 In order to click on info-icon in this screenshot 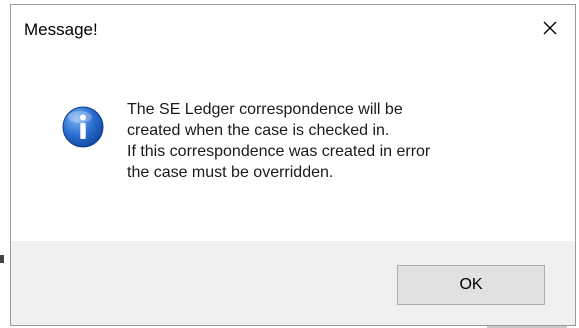, I will do `click(83, 127)`.